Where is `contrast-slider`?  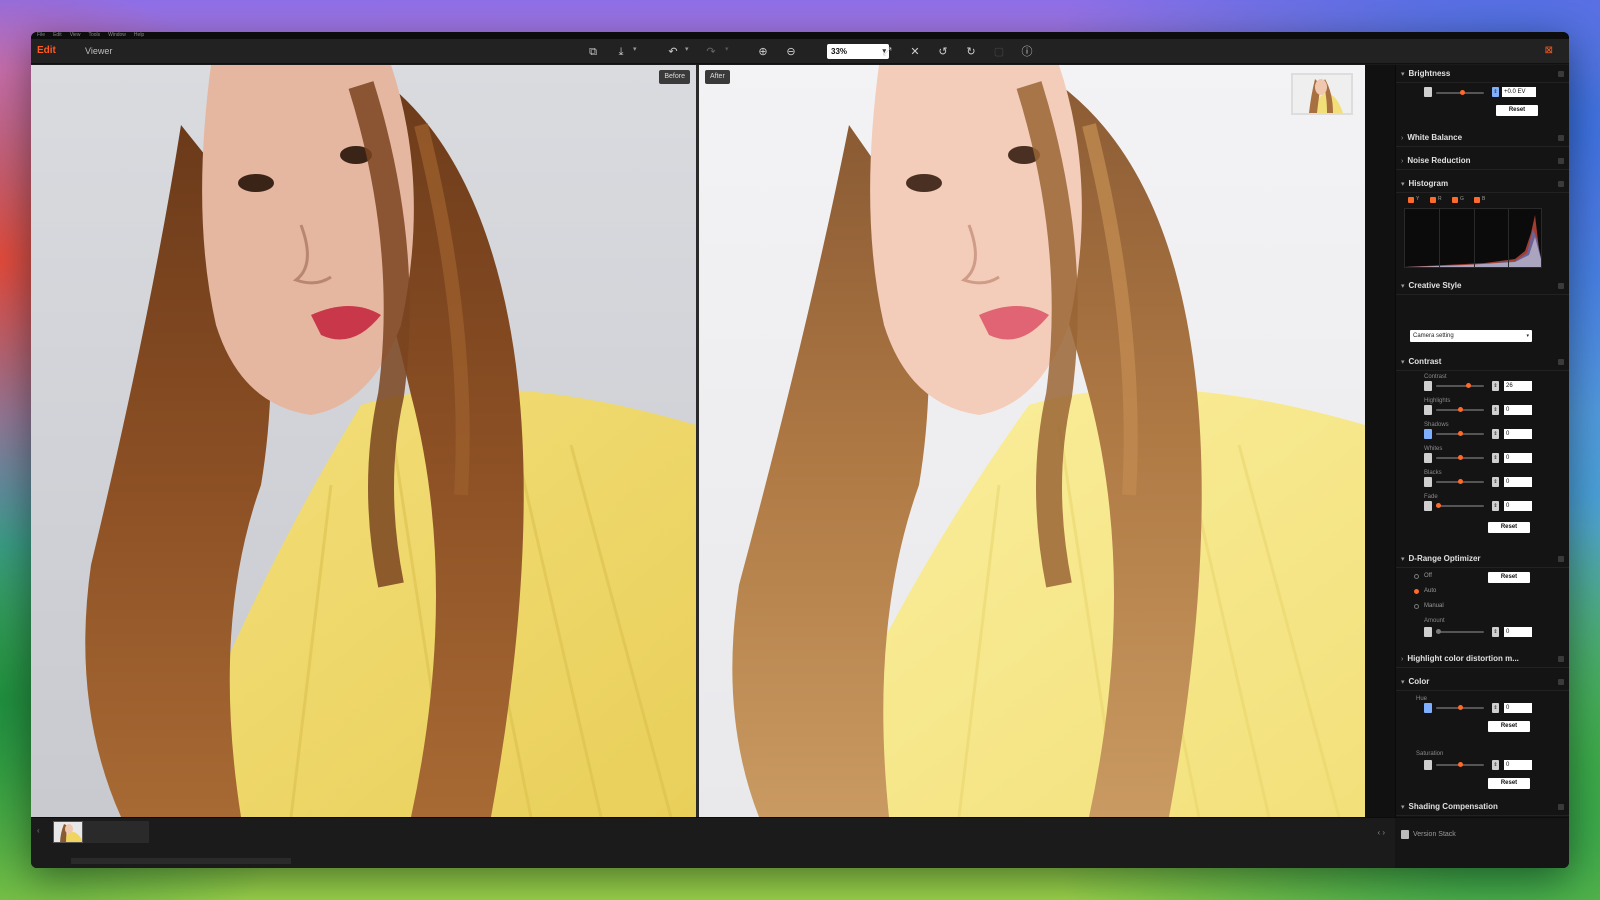 contrast-slider is located at coordinates (1460, 385).